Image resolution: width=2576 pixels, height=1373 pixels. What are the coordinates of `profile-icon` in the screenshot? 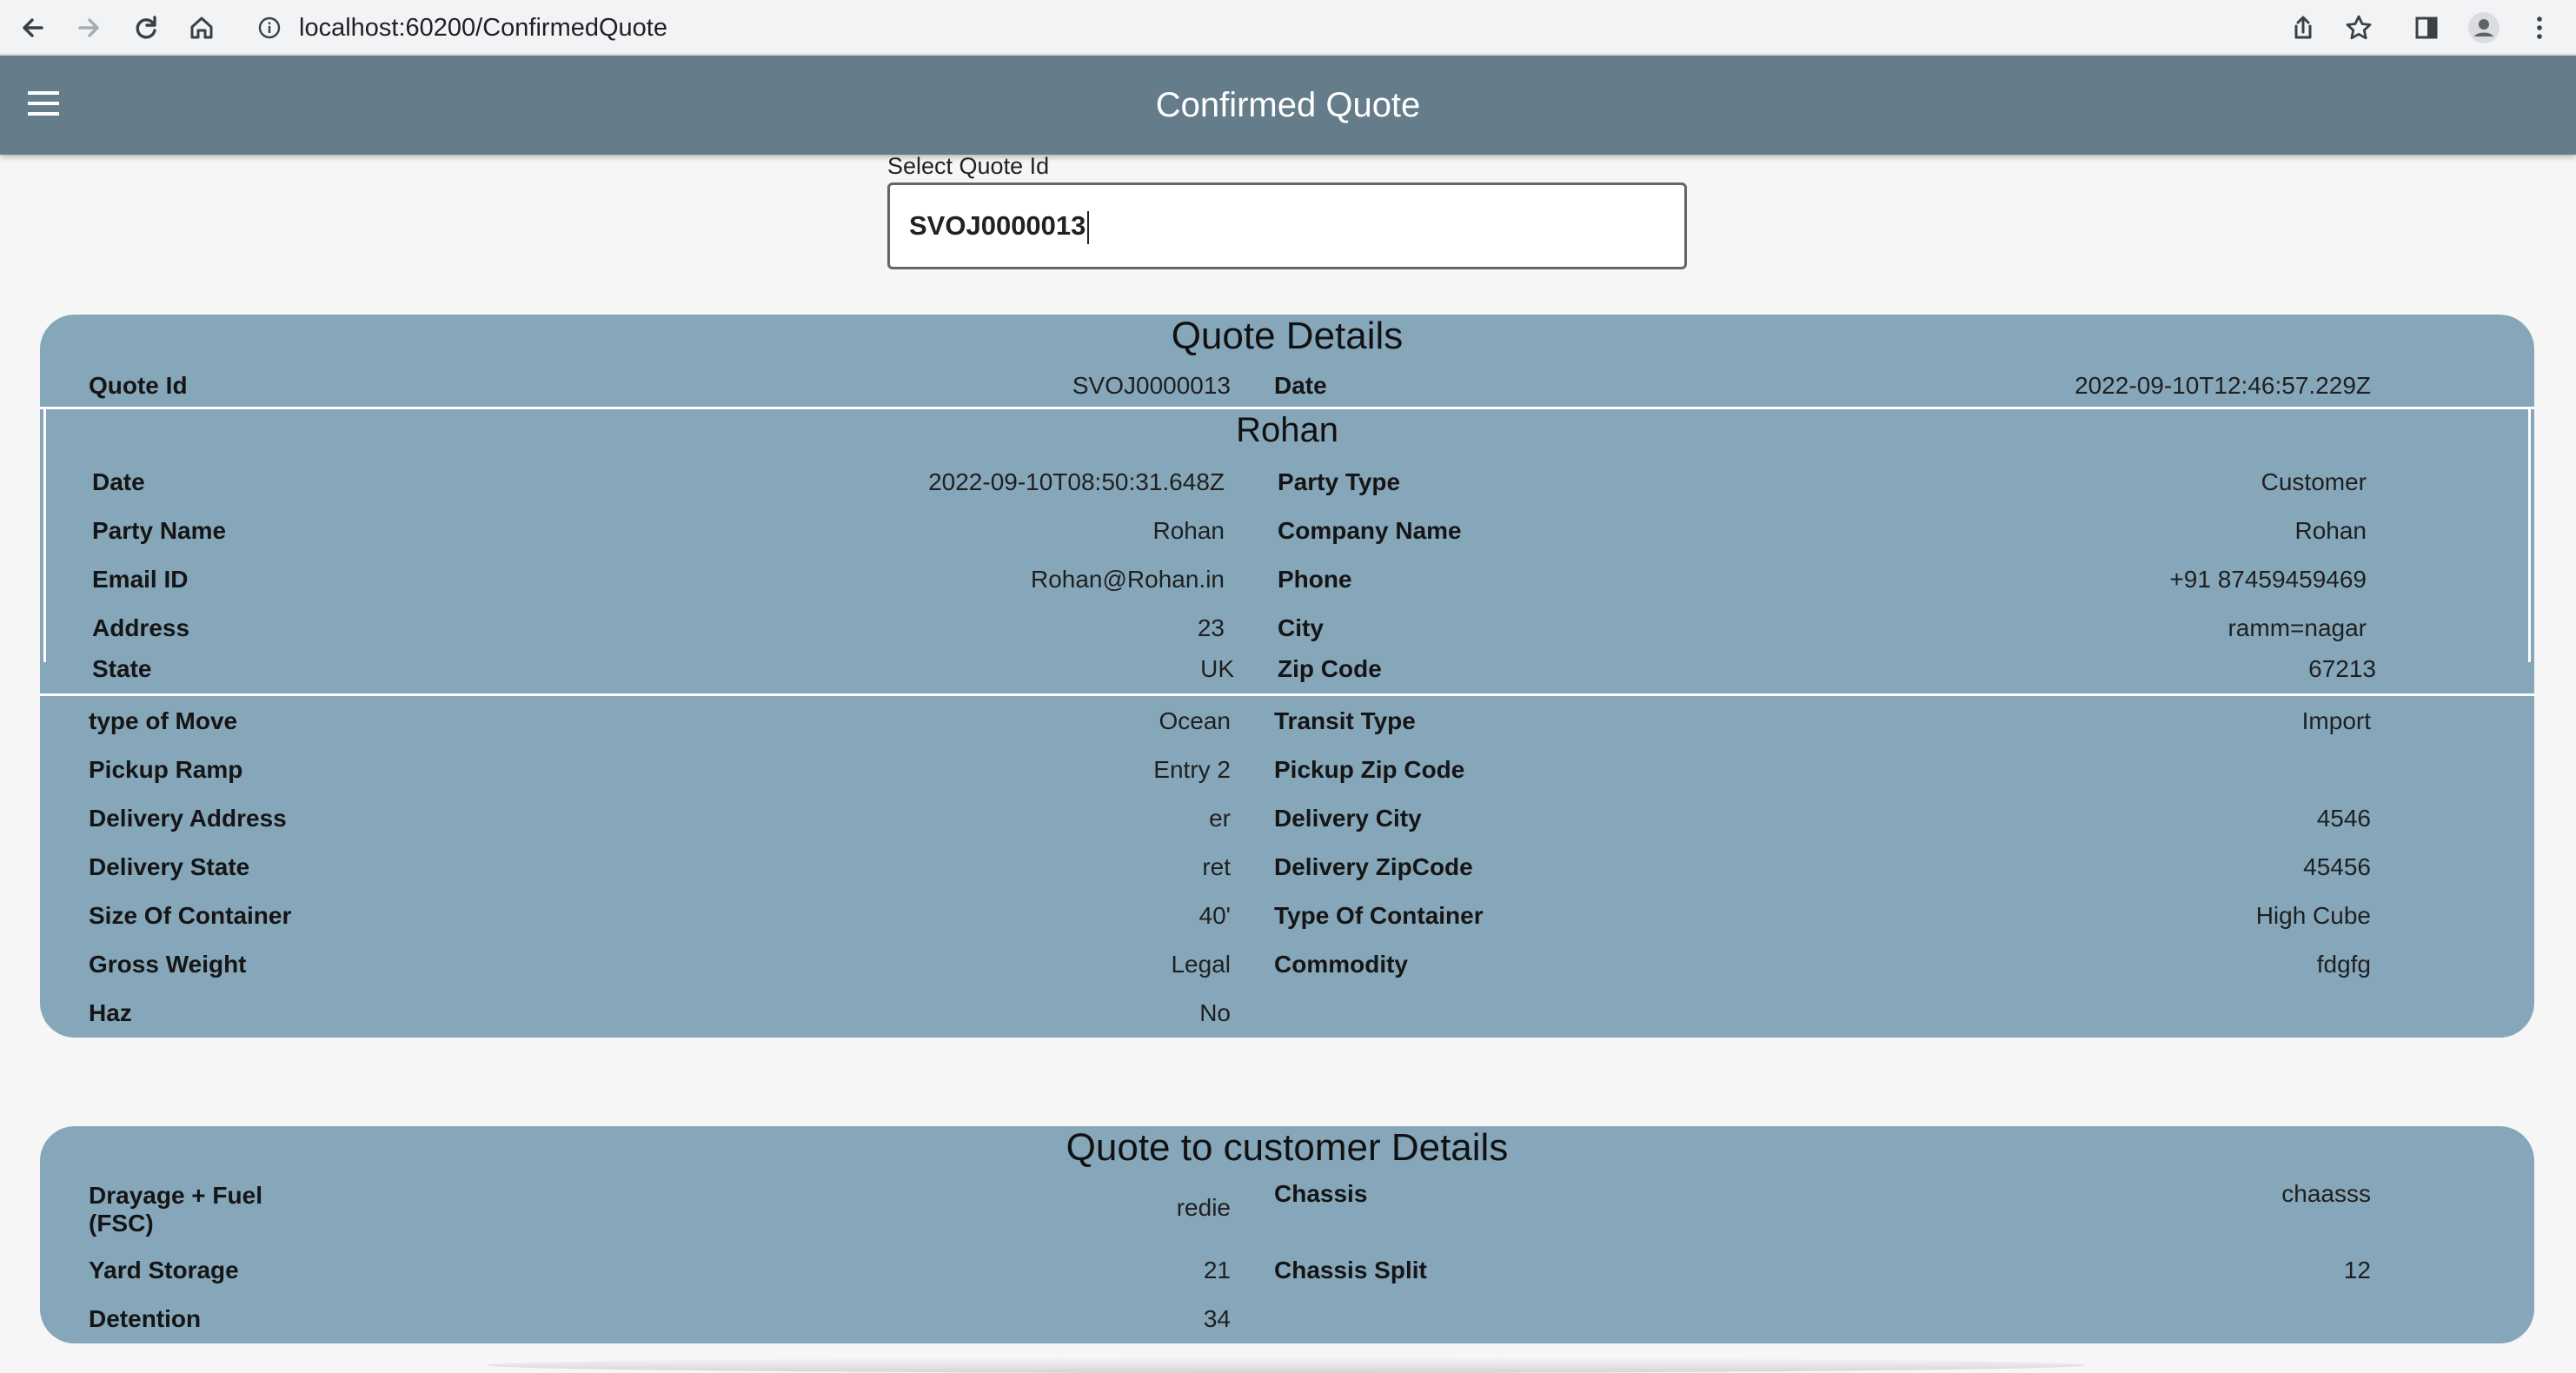 It's located at (2483, 28).